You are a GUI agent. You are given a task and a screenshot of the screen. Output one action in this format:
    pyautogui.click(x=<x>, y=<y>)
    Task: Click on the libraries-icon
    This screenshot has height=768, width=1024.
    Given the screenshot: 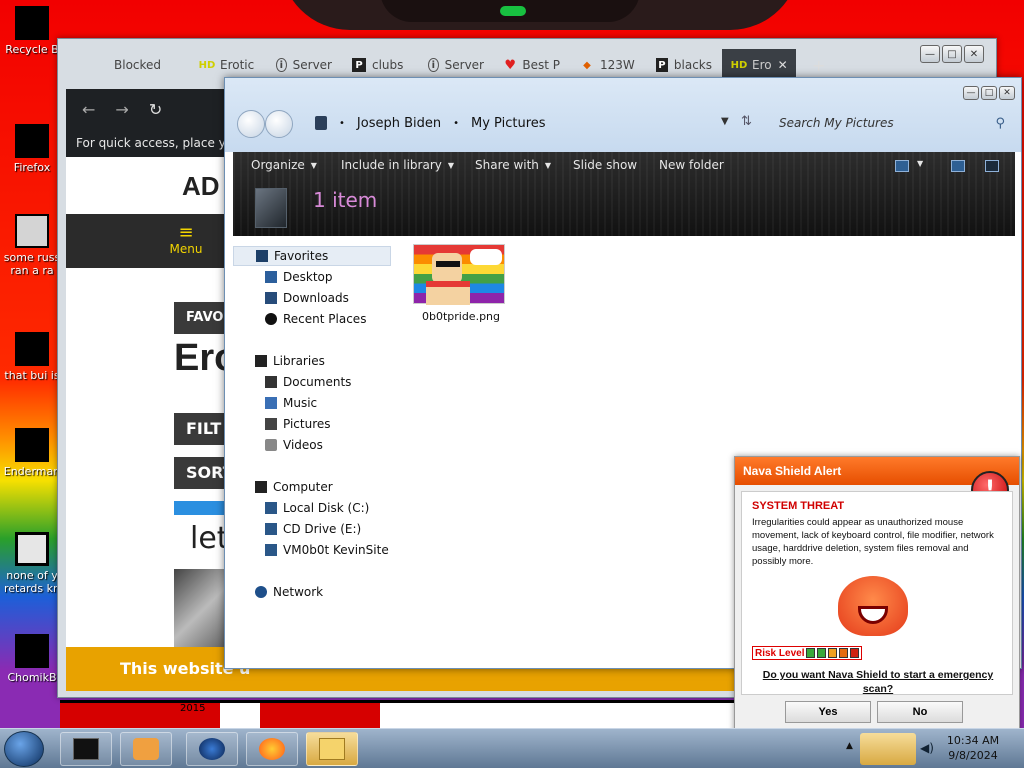 What is the action you would take?
    pyautogui.click(x=261, y=361)
    